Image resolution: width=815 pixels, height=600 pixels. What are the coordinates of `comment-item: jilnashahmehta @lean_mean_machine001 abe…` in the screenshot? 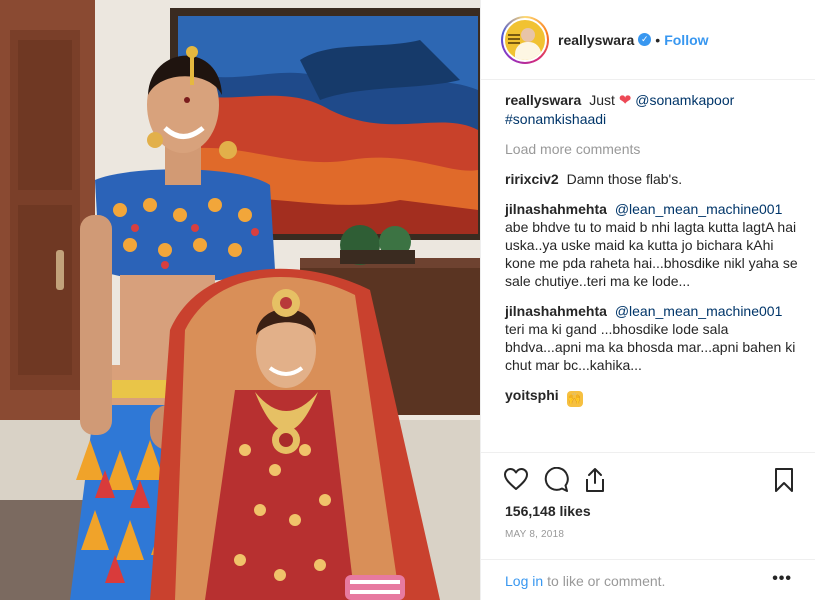 It's located at (652, 245).